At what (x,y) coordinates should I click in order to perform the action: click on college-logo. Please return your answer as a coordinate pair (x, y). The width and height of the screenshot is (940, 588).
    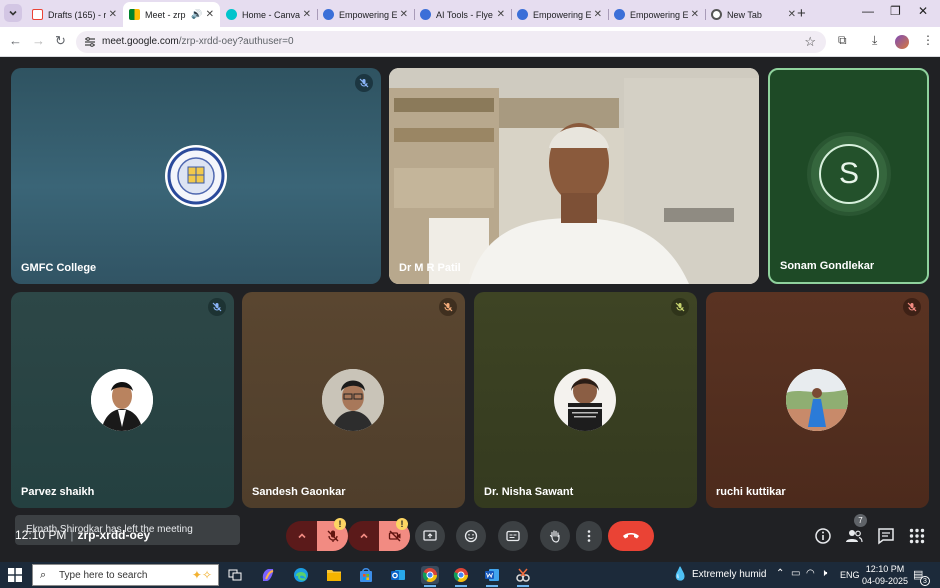
    Looking at the image, I should click on (196, 176).